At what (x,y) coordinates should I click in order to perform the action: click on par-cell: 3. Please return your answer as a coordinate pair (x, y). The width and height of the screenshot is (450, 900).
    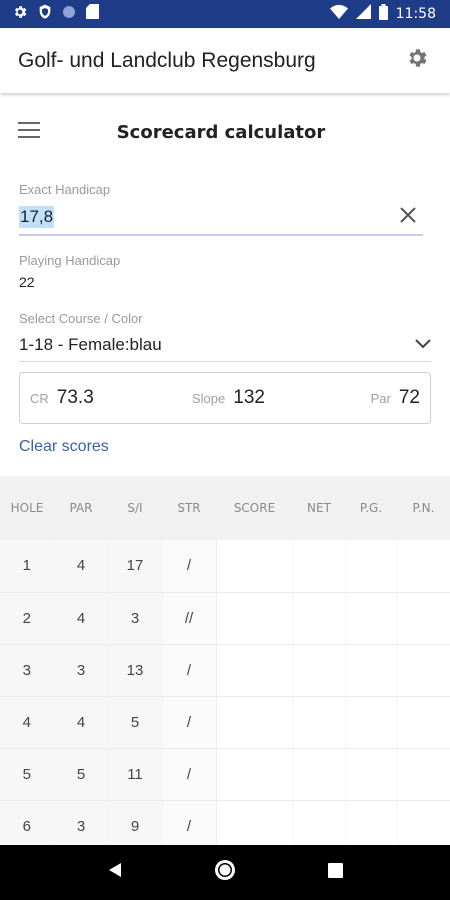
    Looking at the image, I should click on (81, 670).